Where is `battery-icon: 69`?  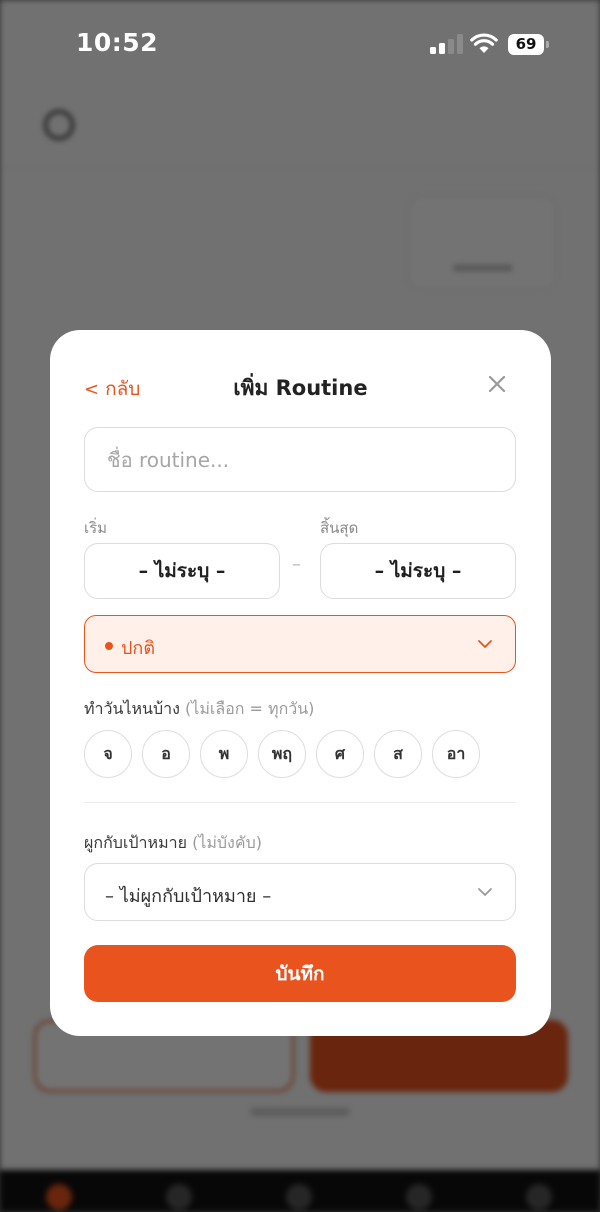
battery-icon: 69 is located at coordinates (528, 44).